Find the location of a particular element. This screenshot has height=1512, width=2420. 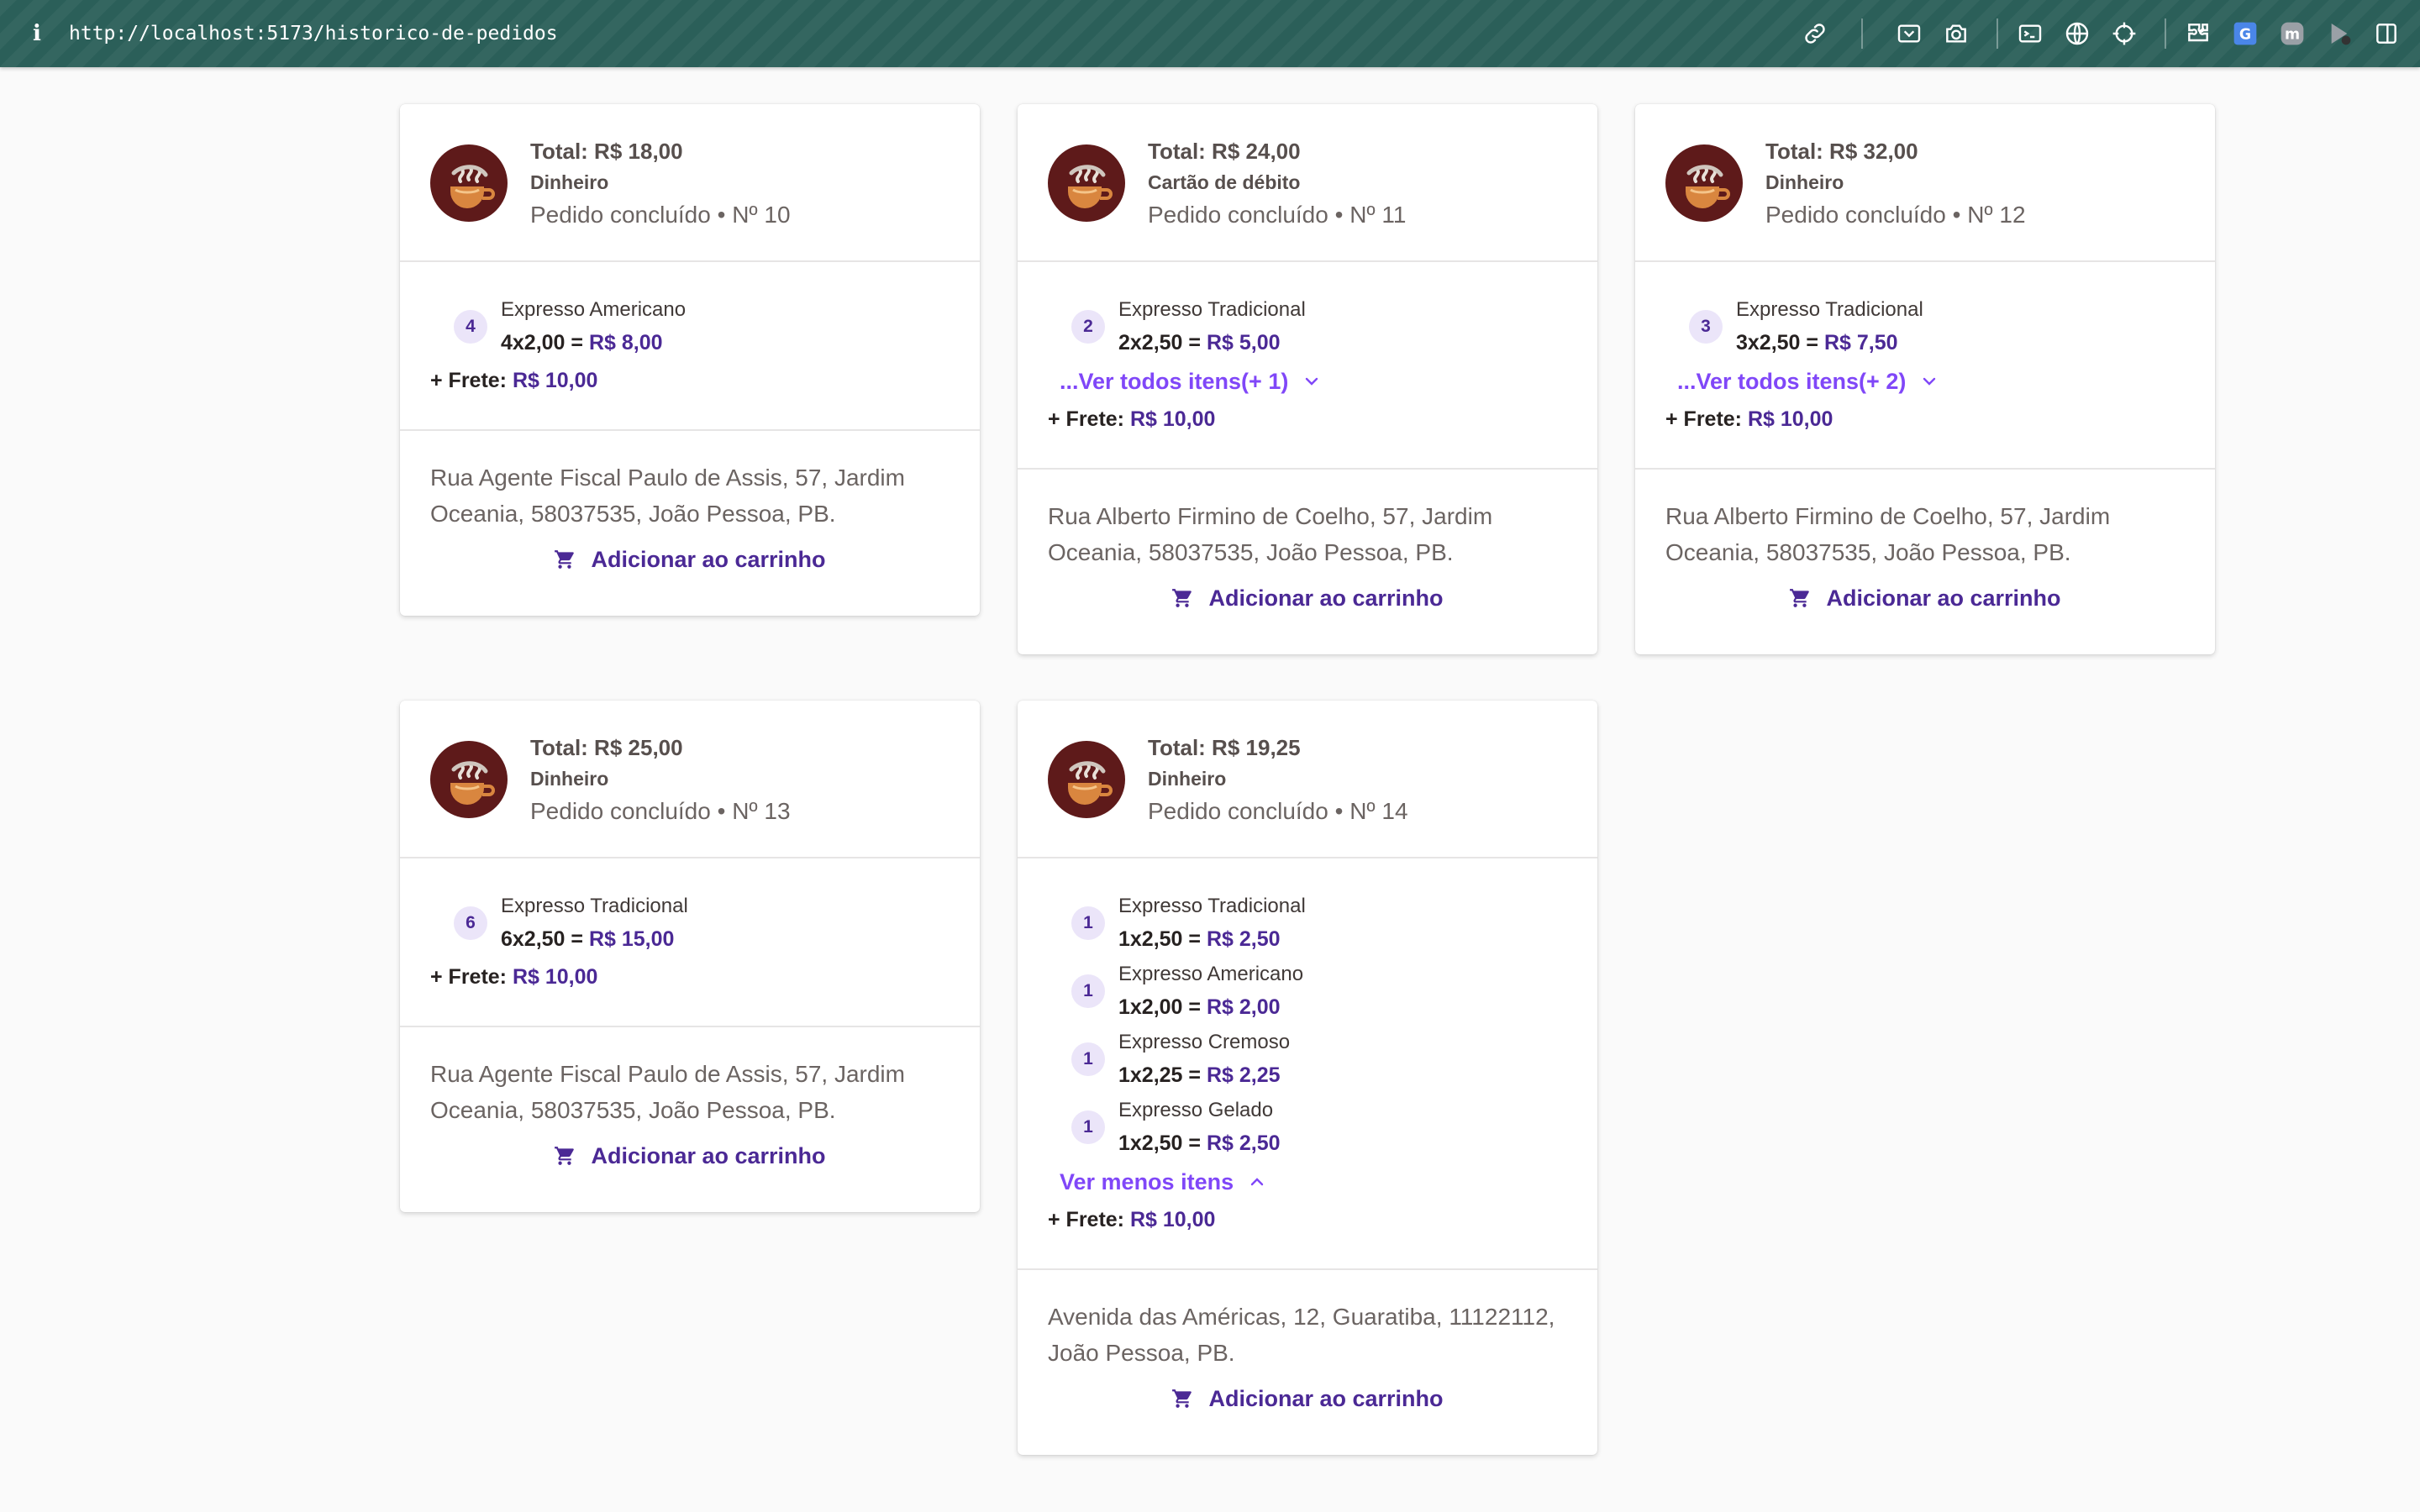

site-info-icon: i is located at coordinates (37, 33).